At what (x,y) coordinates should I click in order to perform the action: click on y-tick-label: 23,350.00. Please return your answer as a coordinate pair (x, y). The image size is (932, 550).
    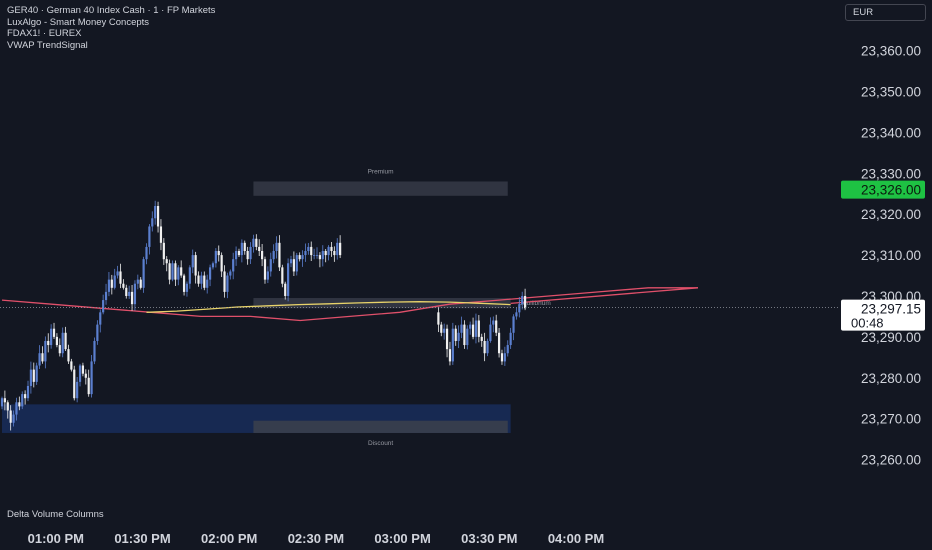
    Looking at the image, I should click on (891, 92).